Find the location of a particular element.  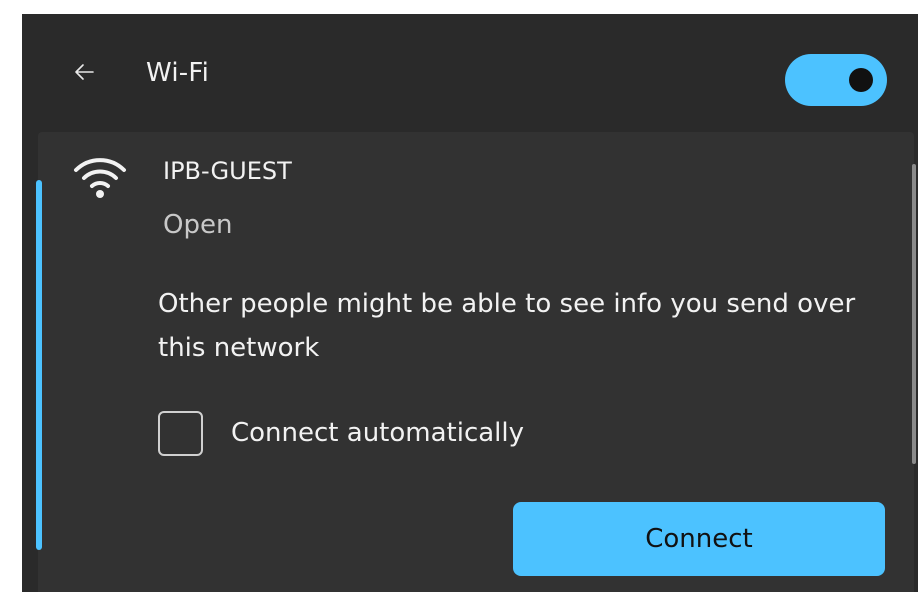

connect-button: Connect is located at coordinates (699, 539).